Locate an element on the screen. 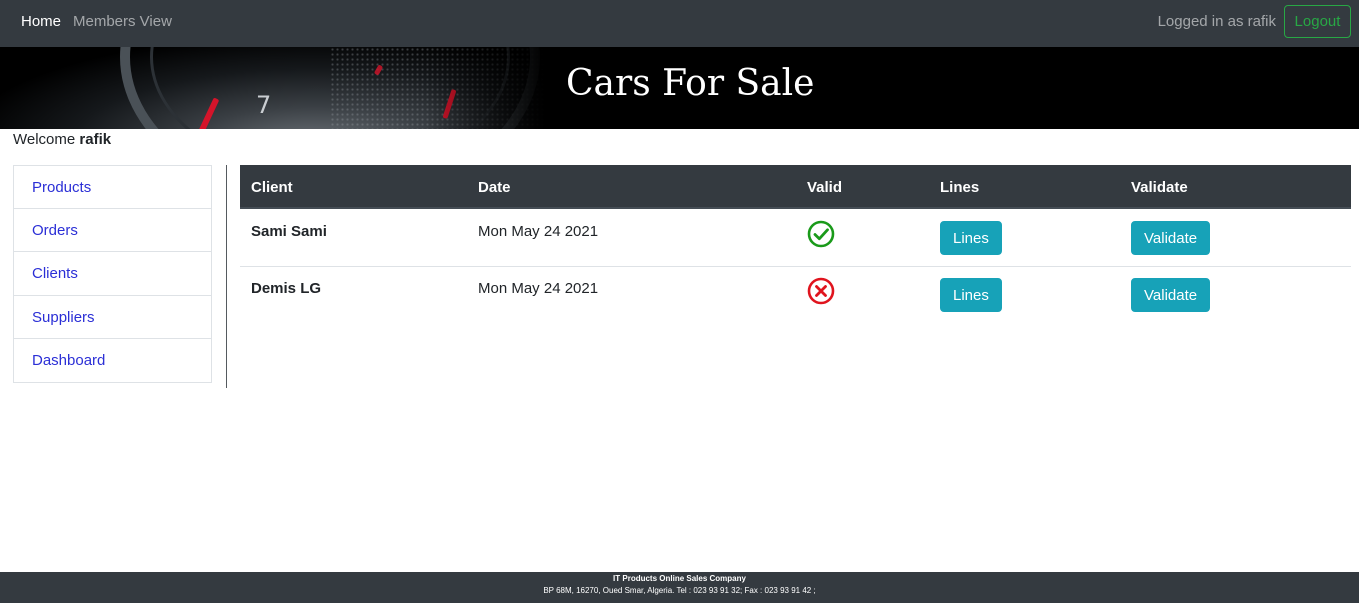 Image resolution: width=1359 pixels, height=603 pixels. nav-home-link: Home is located at coordinates (41, 21).